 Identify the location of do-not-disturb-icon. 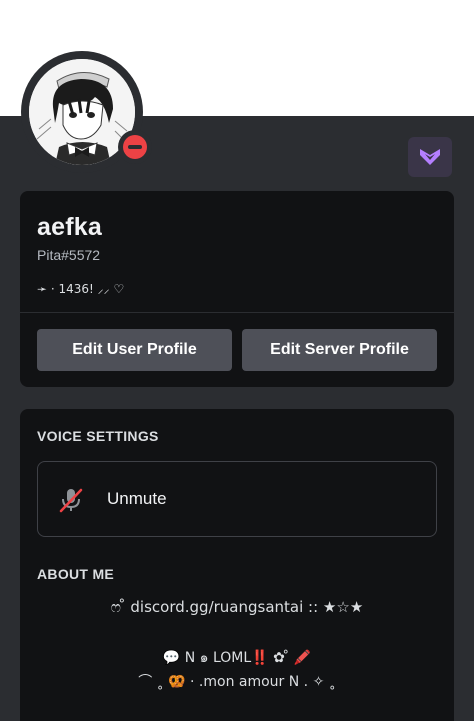
(135, 147).